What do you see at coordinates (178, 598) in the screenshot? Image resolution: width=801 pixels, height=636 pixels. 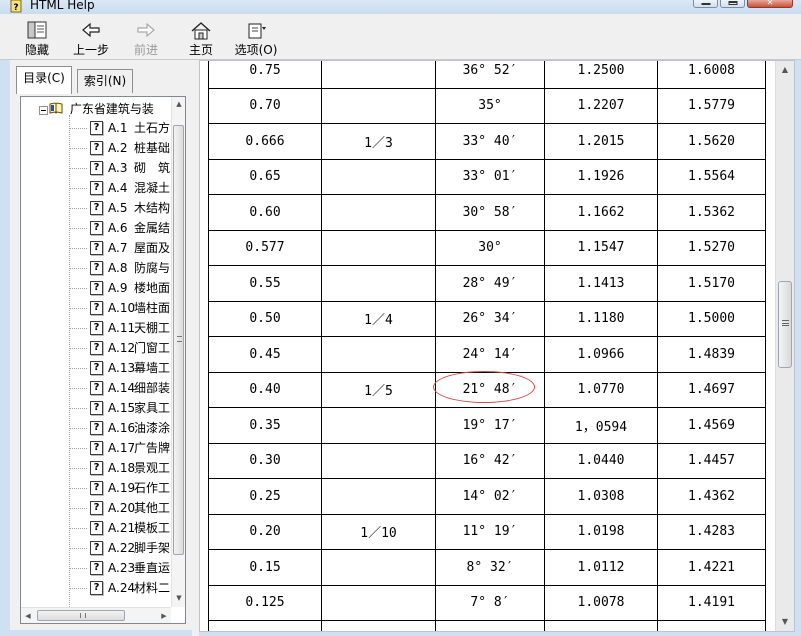 I see `scroll-down-icon: ▼` at bounding box center [178, 598].